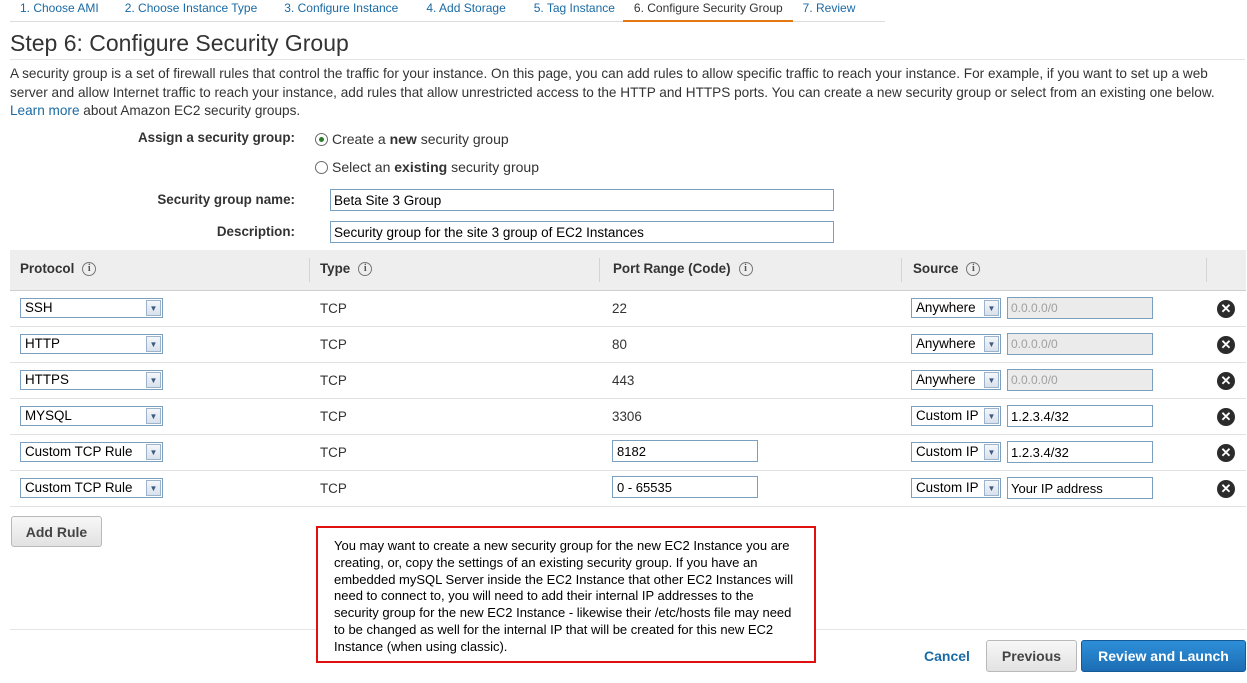 Image resolution: width=1247 pixels, height=683 pixels. Describe the element at coordinates (619, 344) in the screenshot. I see `port-cell: 80` at that location.